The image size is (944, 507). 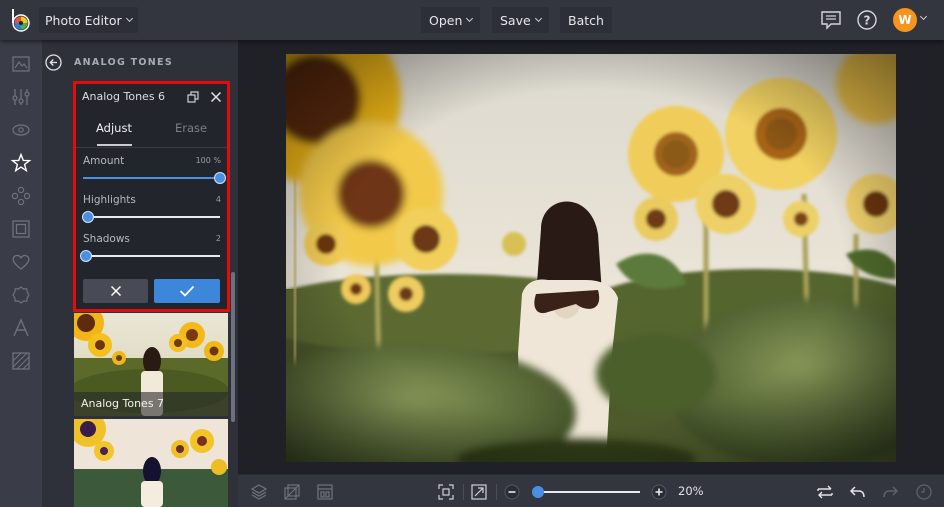 What do you see at coordinates (104, 161) in the screenshot?
I see `amount-label: Amount` at bounding box center [104, 161].